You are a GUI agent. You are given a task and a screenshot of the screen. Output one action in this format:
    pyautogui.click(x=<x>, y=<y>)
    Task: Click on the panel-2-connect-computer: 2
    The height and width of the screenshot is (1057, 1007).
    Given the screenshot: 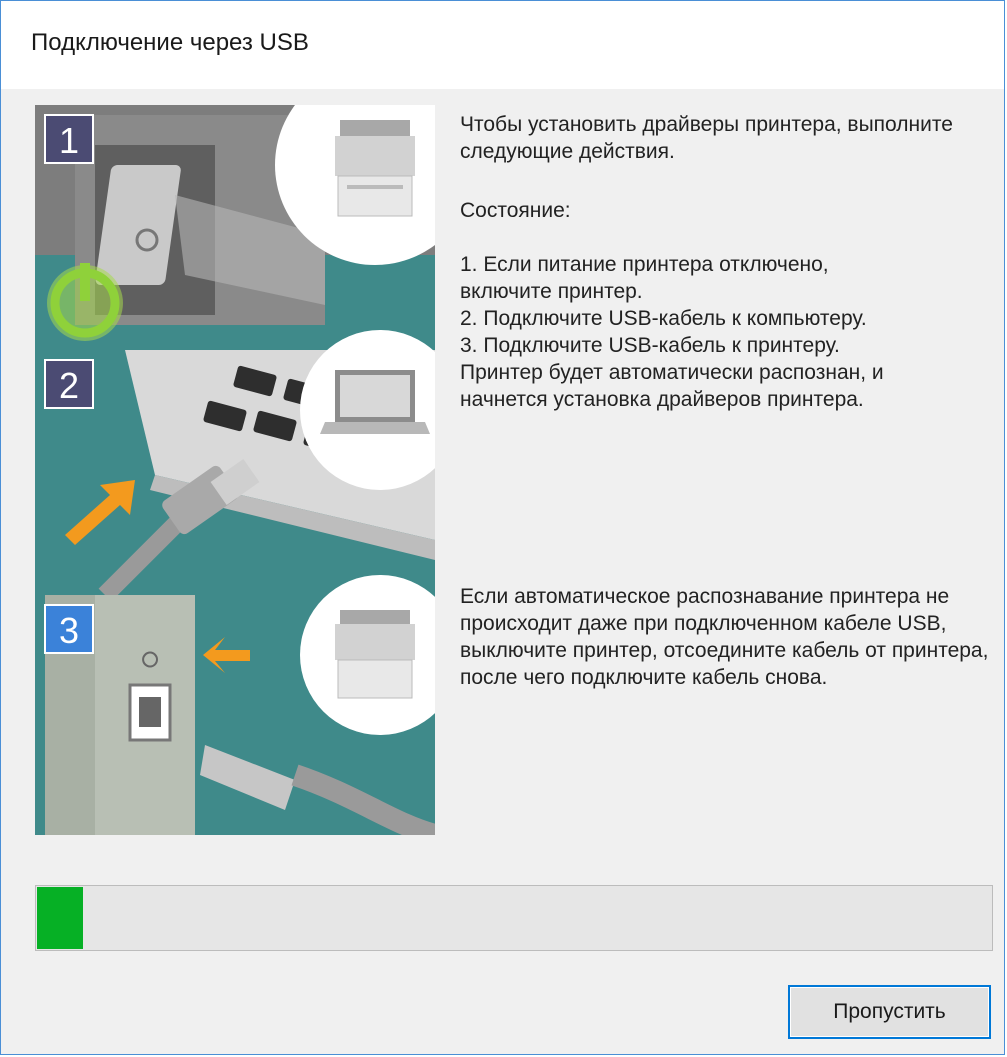 What is the action you would take?
    pyautogui.click(x=235, y=466)
    